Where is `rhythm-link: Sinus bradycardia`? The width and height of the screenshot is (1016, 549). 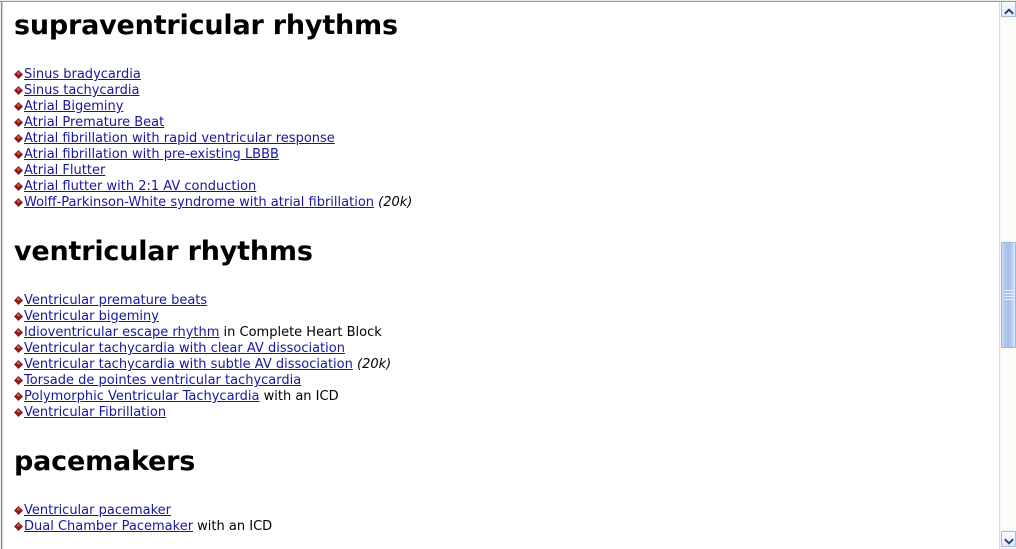
rhythm-link: Sinus bradycardia is located at coordinates (82, 74).